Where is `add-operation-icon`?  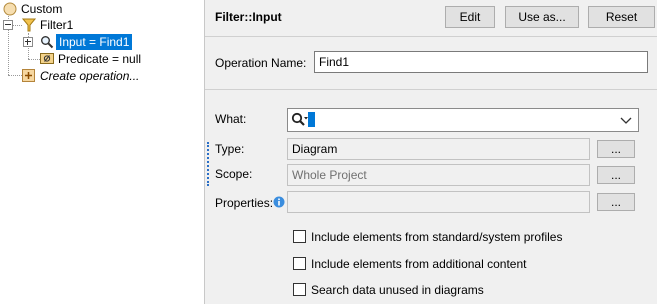
add-operation-icon is located at coordinates (28, 75).